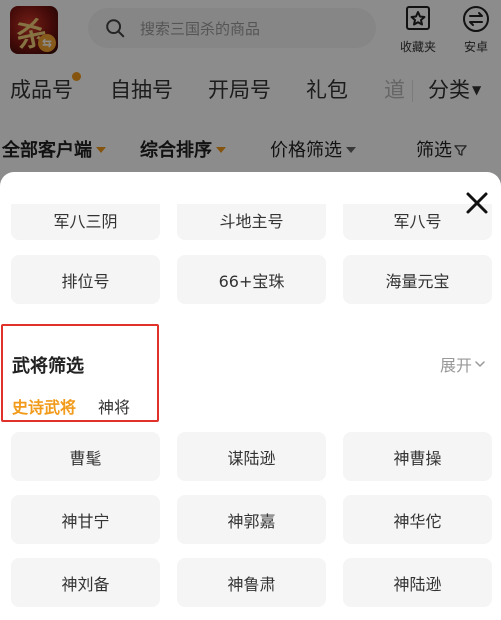 The height and width of the screenshot is (620, 501). Describe the element at coordinates (417, 519) in the screenshot. I see `general-chip: 神华佗` at that location.